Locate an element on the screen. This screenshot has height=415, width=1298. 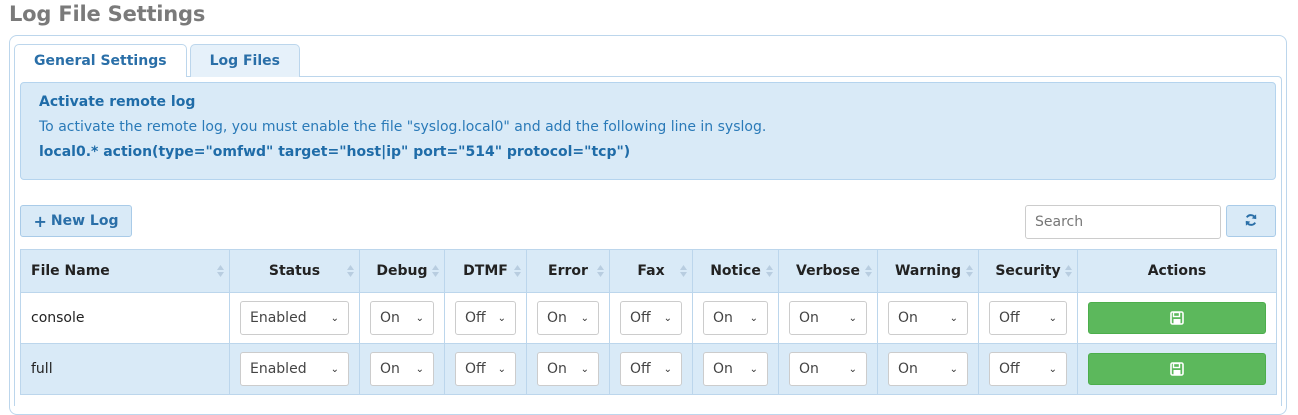
col-notice-label: Notice is located at coordinates (735, 271).